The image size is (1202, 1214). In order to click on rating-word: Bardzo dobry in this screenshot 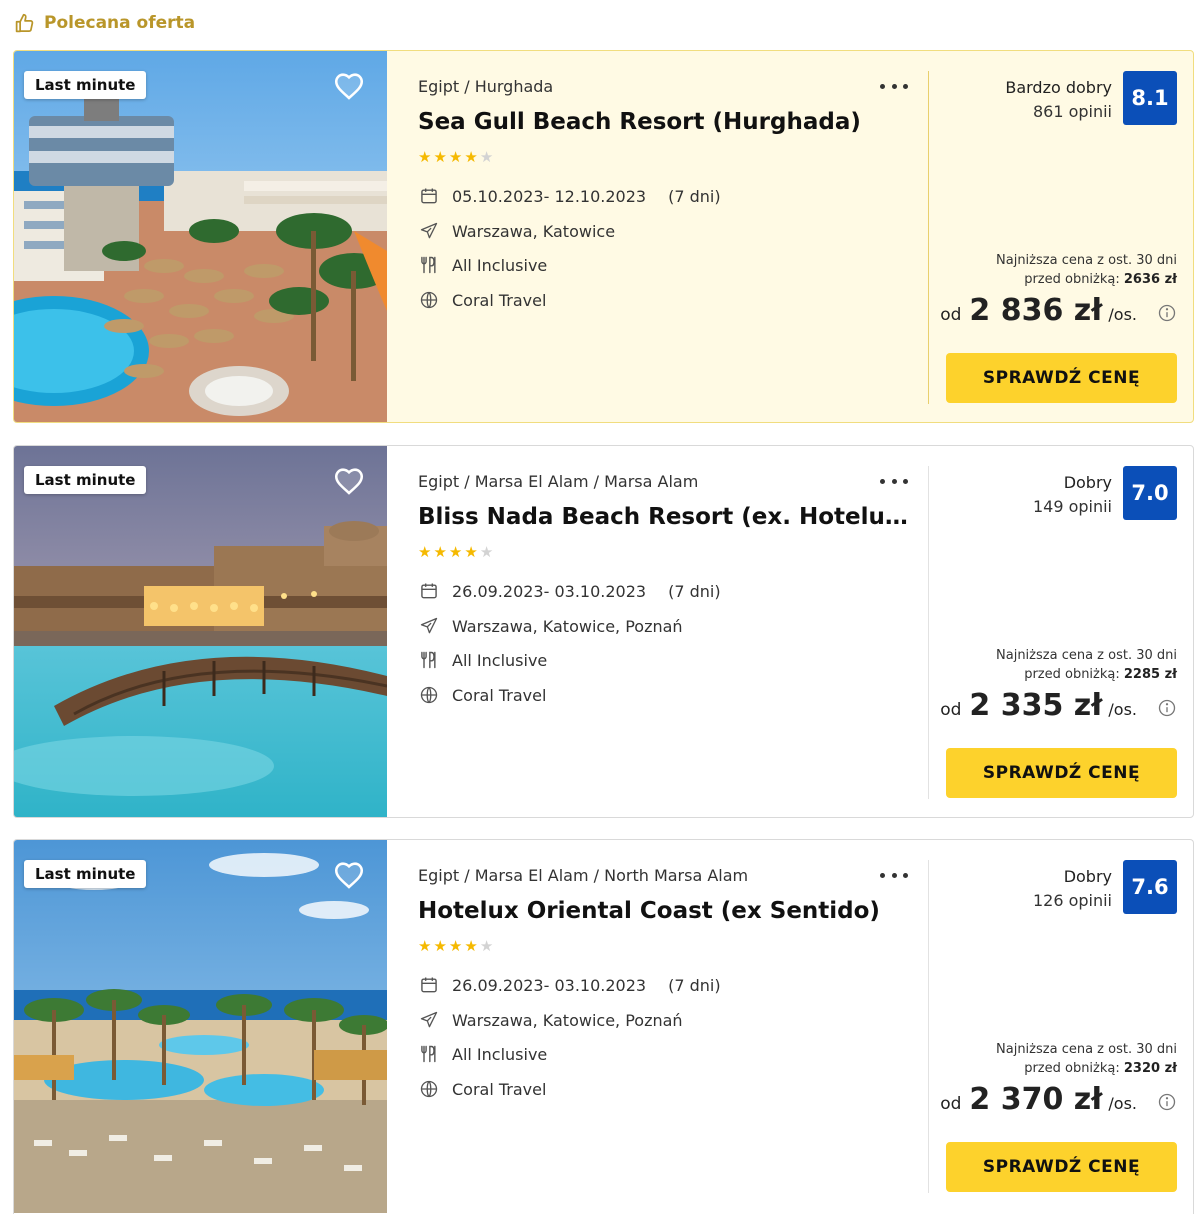, I will do `click(1058, 87)`.